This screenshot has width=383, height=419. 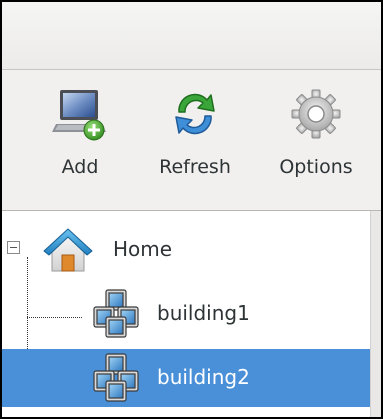 I want to click on add-button-label: Add, so click(x=80, y=167).